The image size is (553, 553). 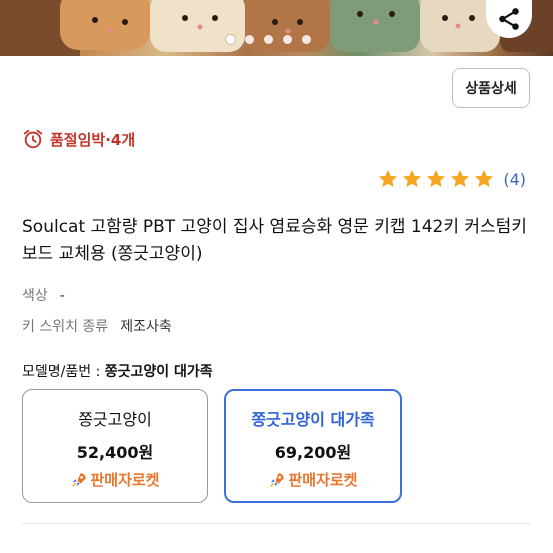 I want to click on low-stock-text: 품절임박·4개, so click(x=93, y=139).